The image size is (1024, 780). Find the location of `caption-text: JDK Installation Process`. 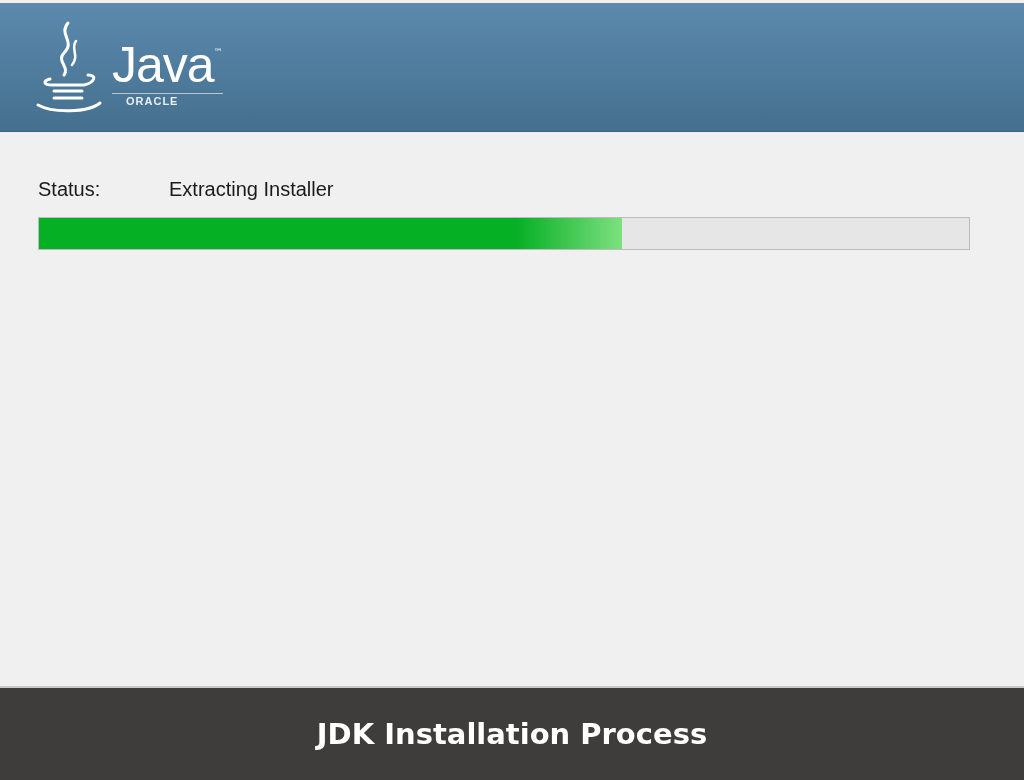

caption-text: JDK Installation Process is located at coordinates (512, 734).